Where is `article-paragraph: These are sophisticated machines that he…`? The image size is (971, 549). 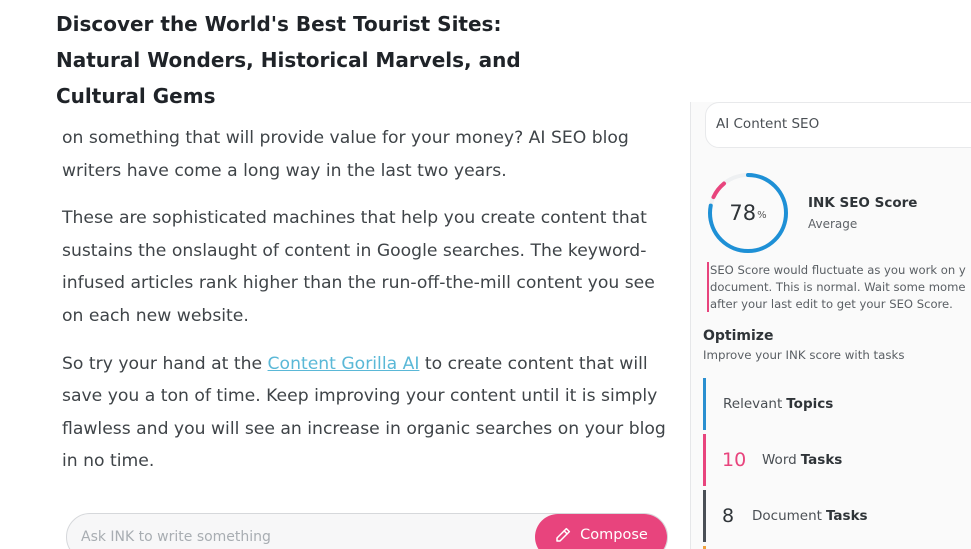
article-paragraph: These are sophisticated machines that he… is located at coordinates (358, 267).